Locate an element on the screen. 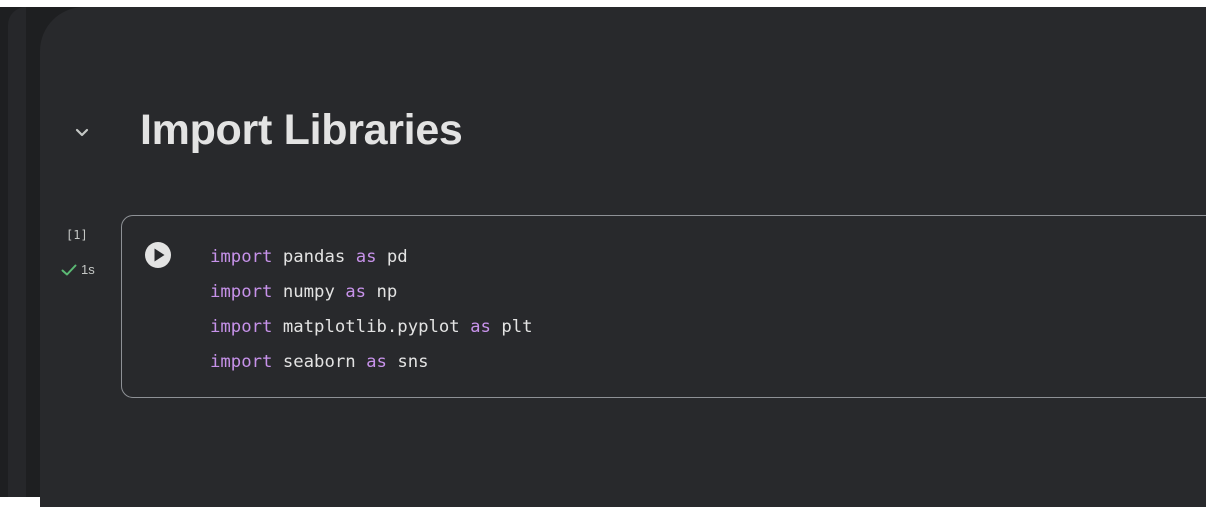 The image size is (1206, 507). section-collapse-button is located at coordinates (82, 133).